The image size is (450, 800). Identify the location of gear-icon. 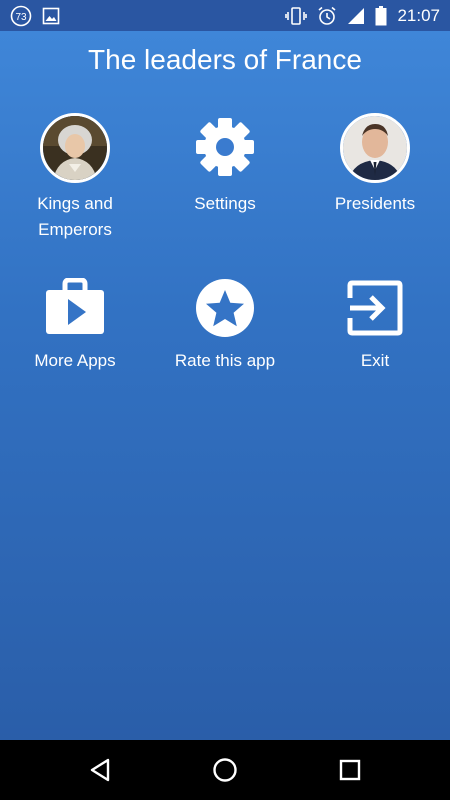
(225, 147).